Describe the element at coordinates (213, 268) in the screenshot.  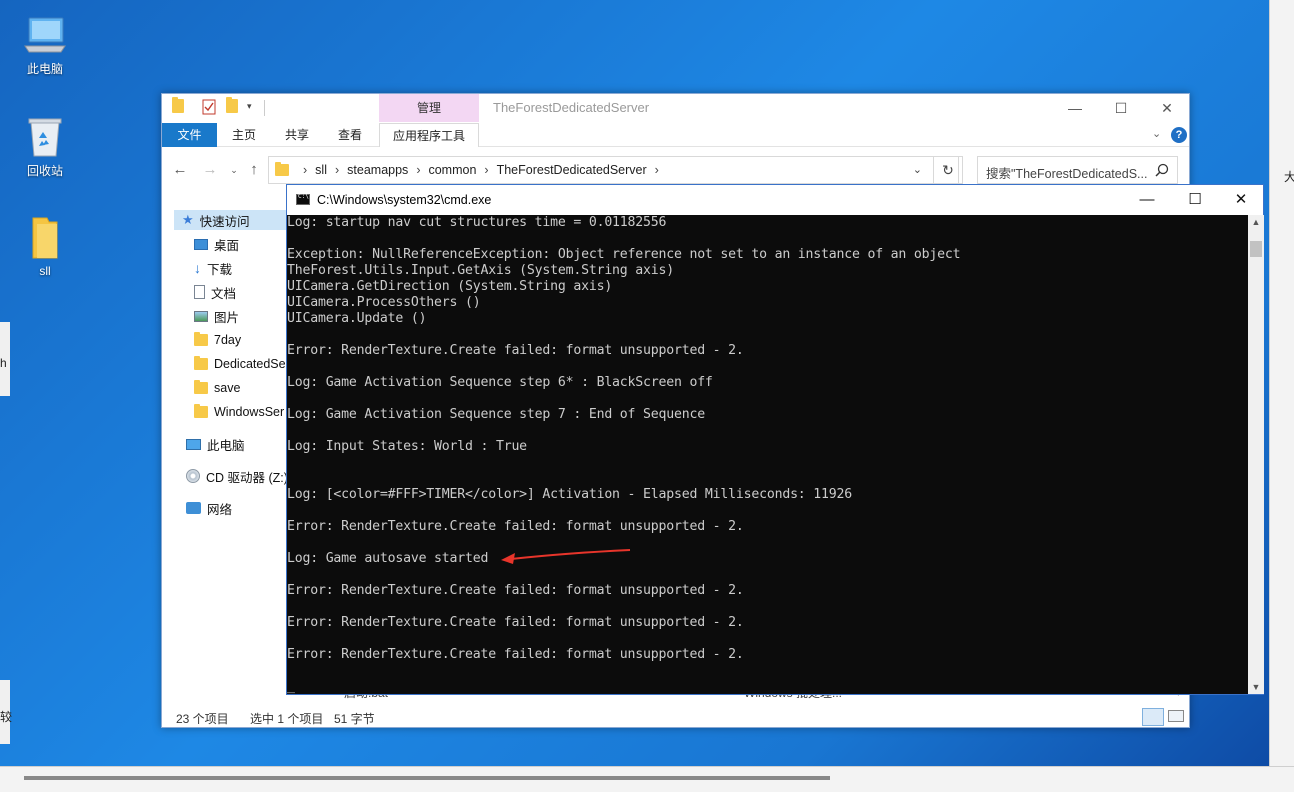
I see `nav-item-downloads: ↓ 下载` at that location.